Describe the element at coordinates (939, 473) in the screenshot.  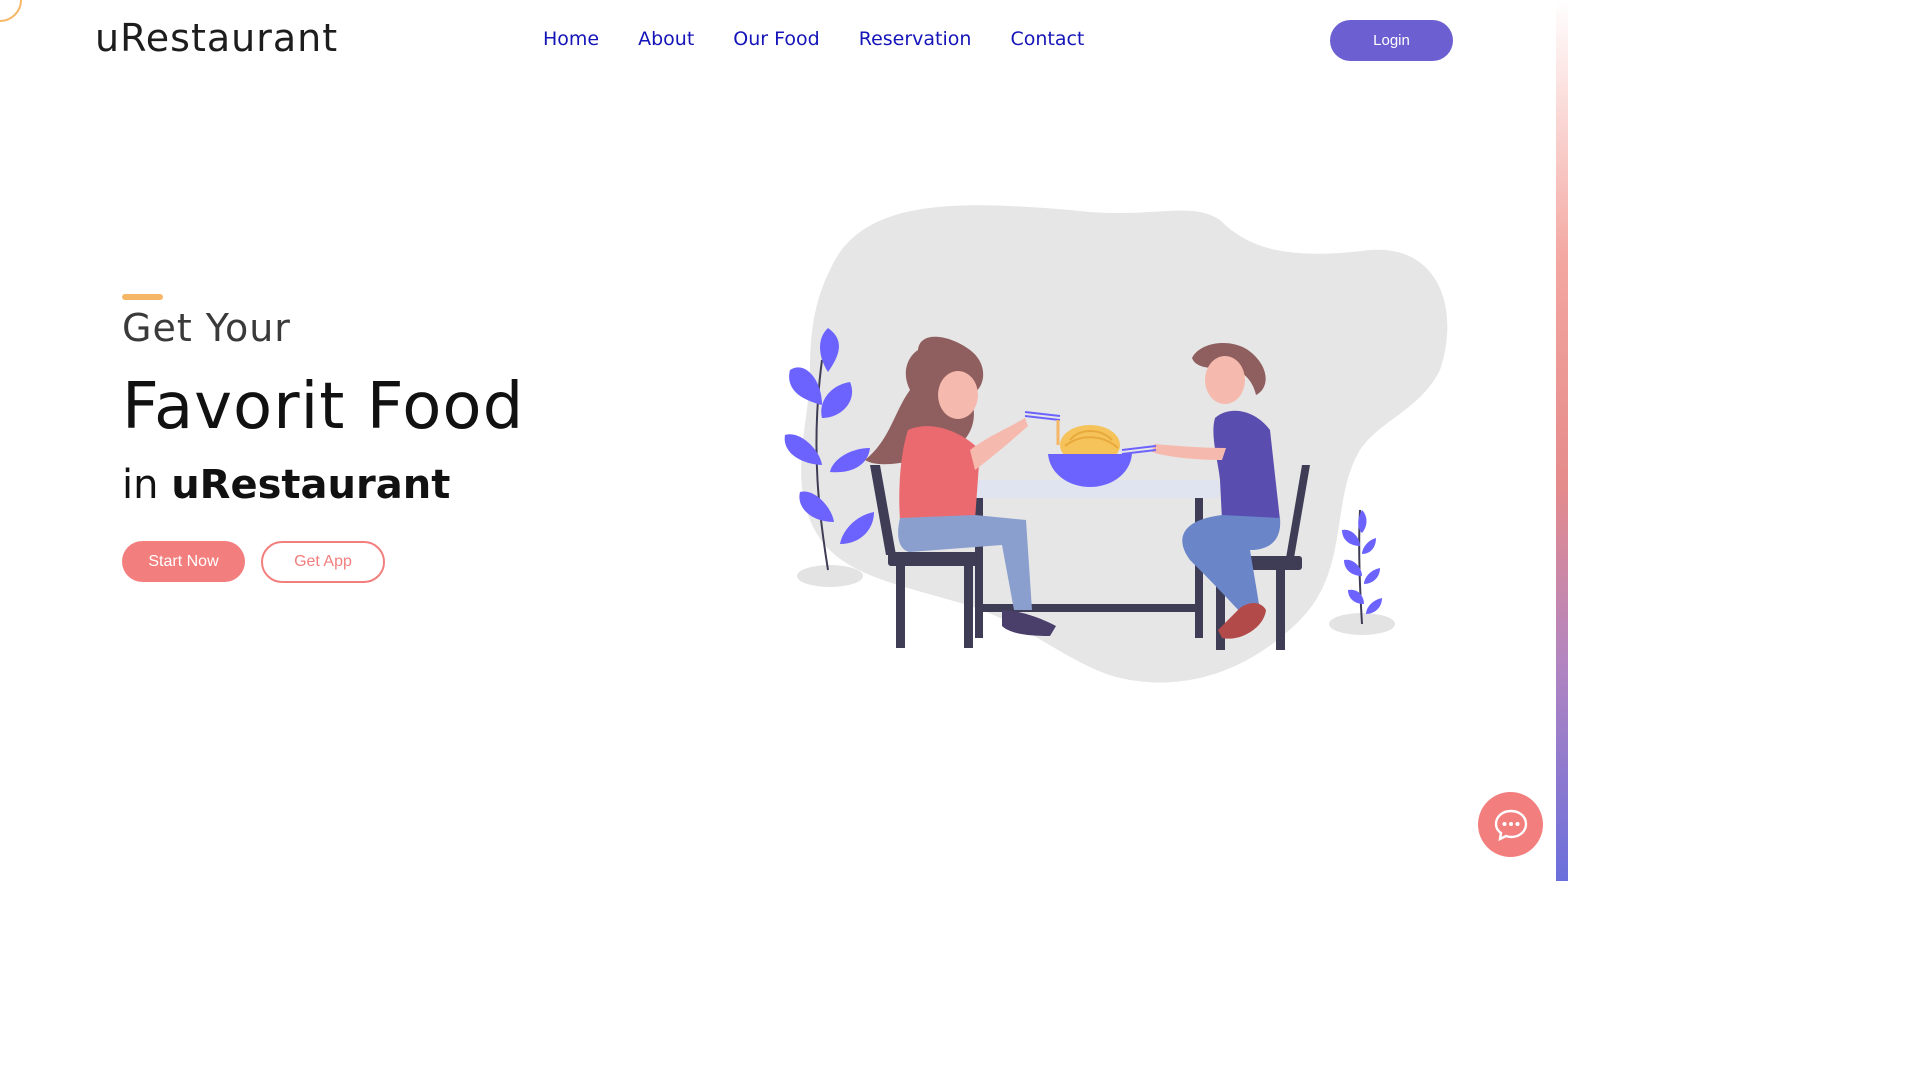
I see `woman-body` at that location.